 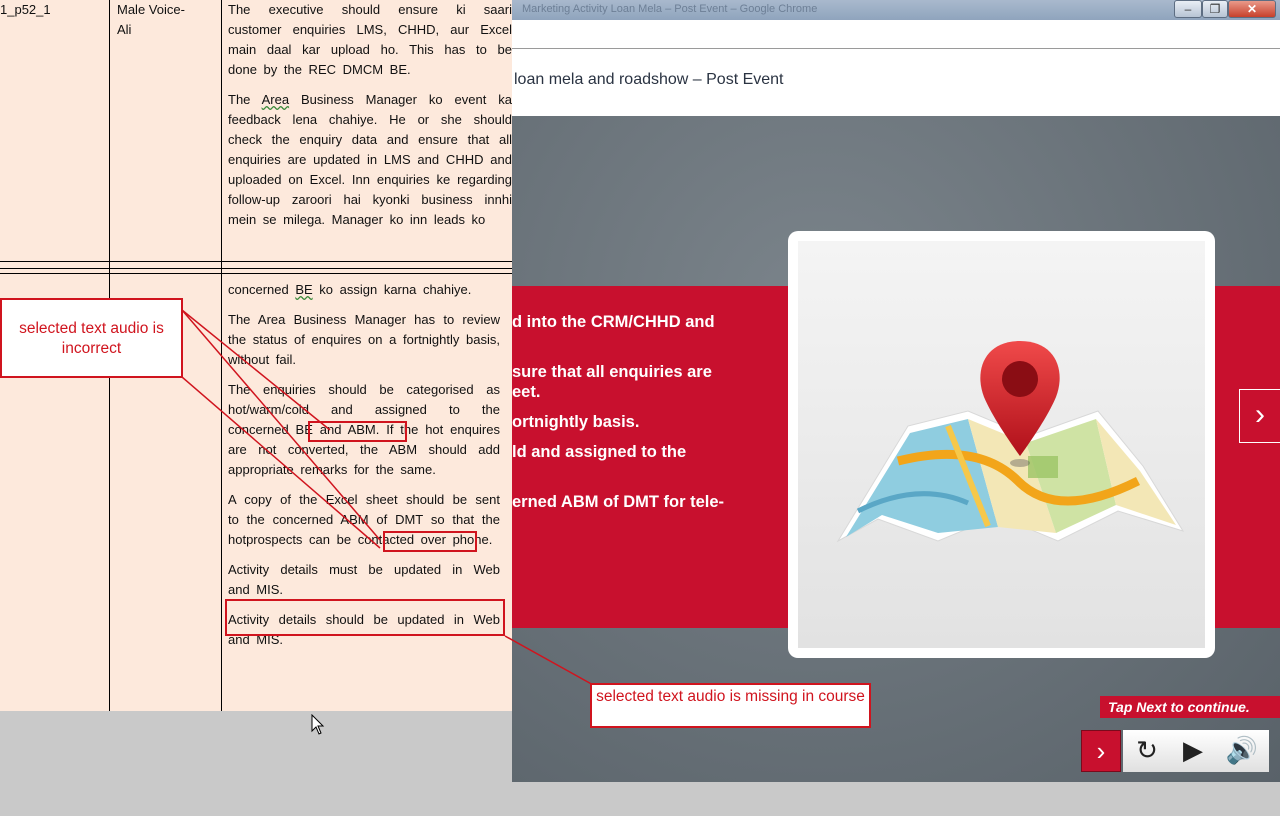 What do you see at coordinates (91, 338) in the screenshot?
I see `callout-incorrect: selected text audio is incorrect` at bounding box center [91, 338].